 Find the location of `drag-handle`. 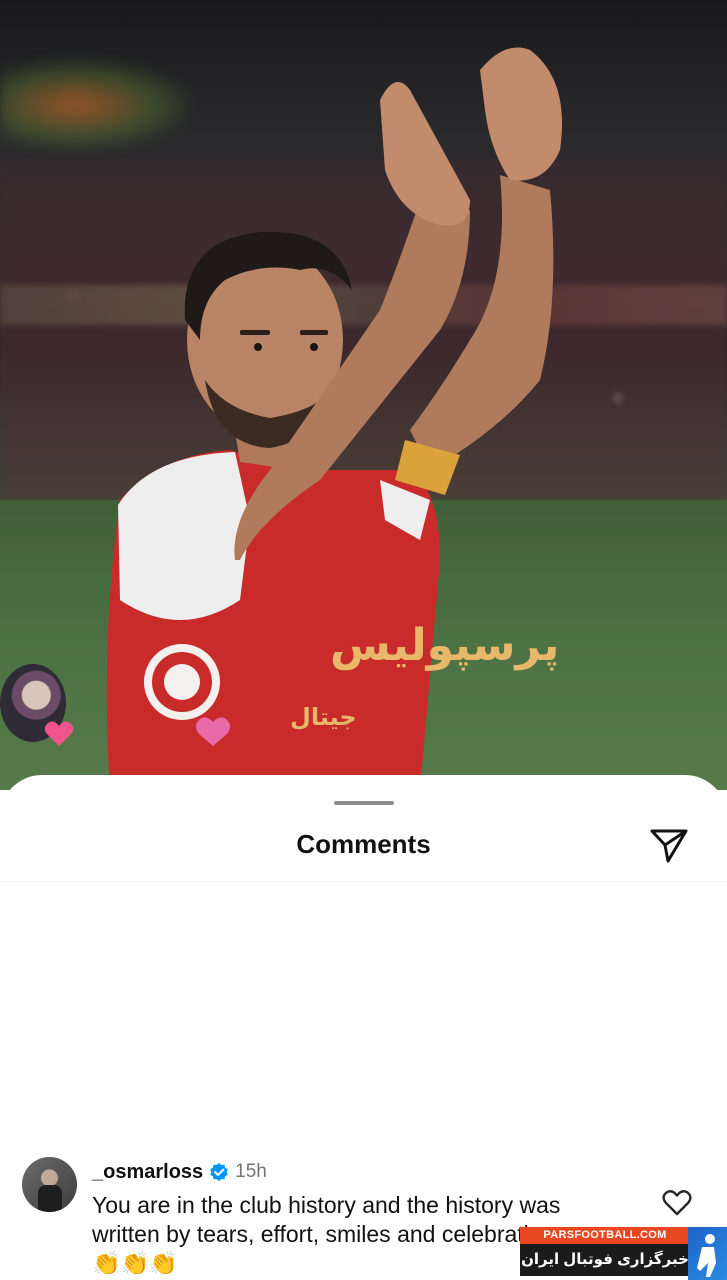

drag-handle is located at coordinates (364, 803).